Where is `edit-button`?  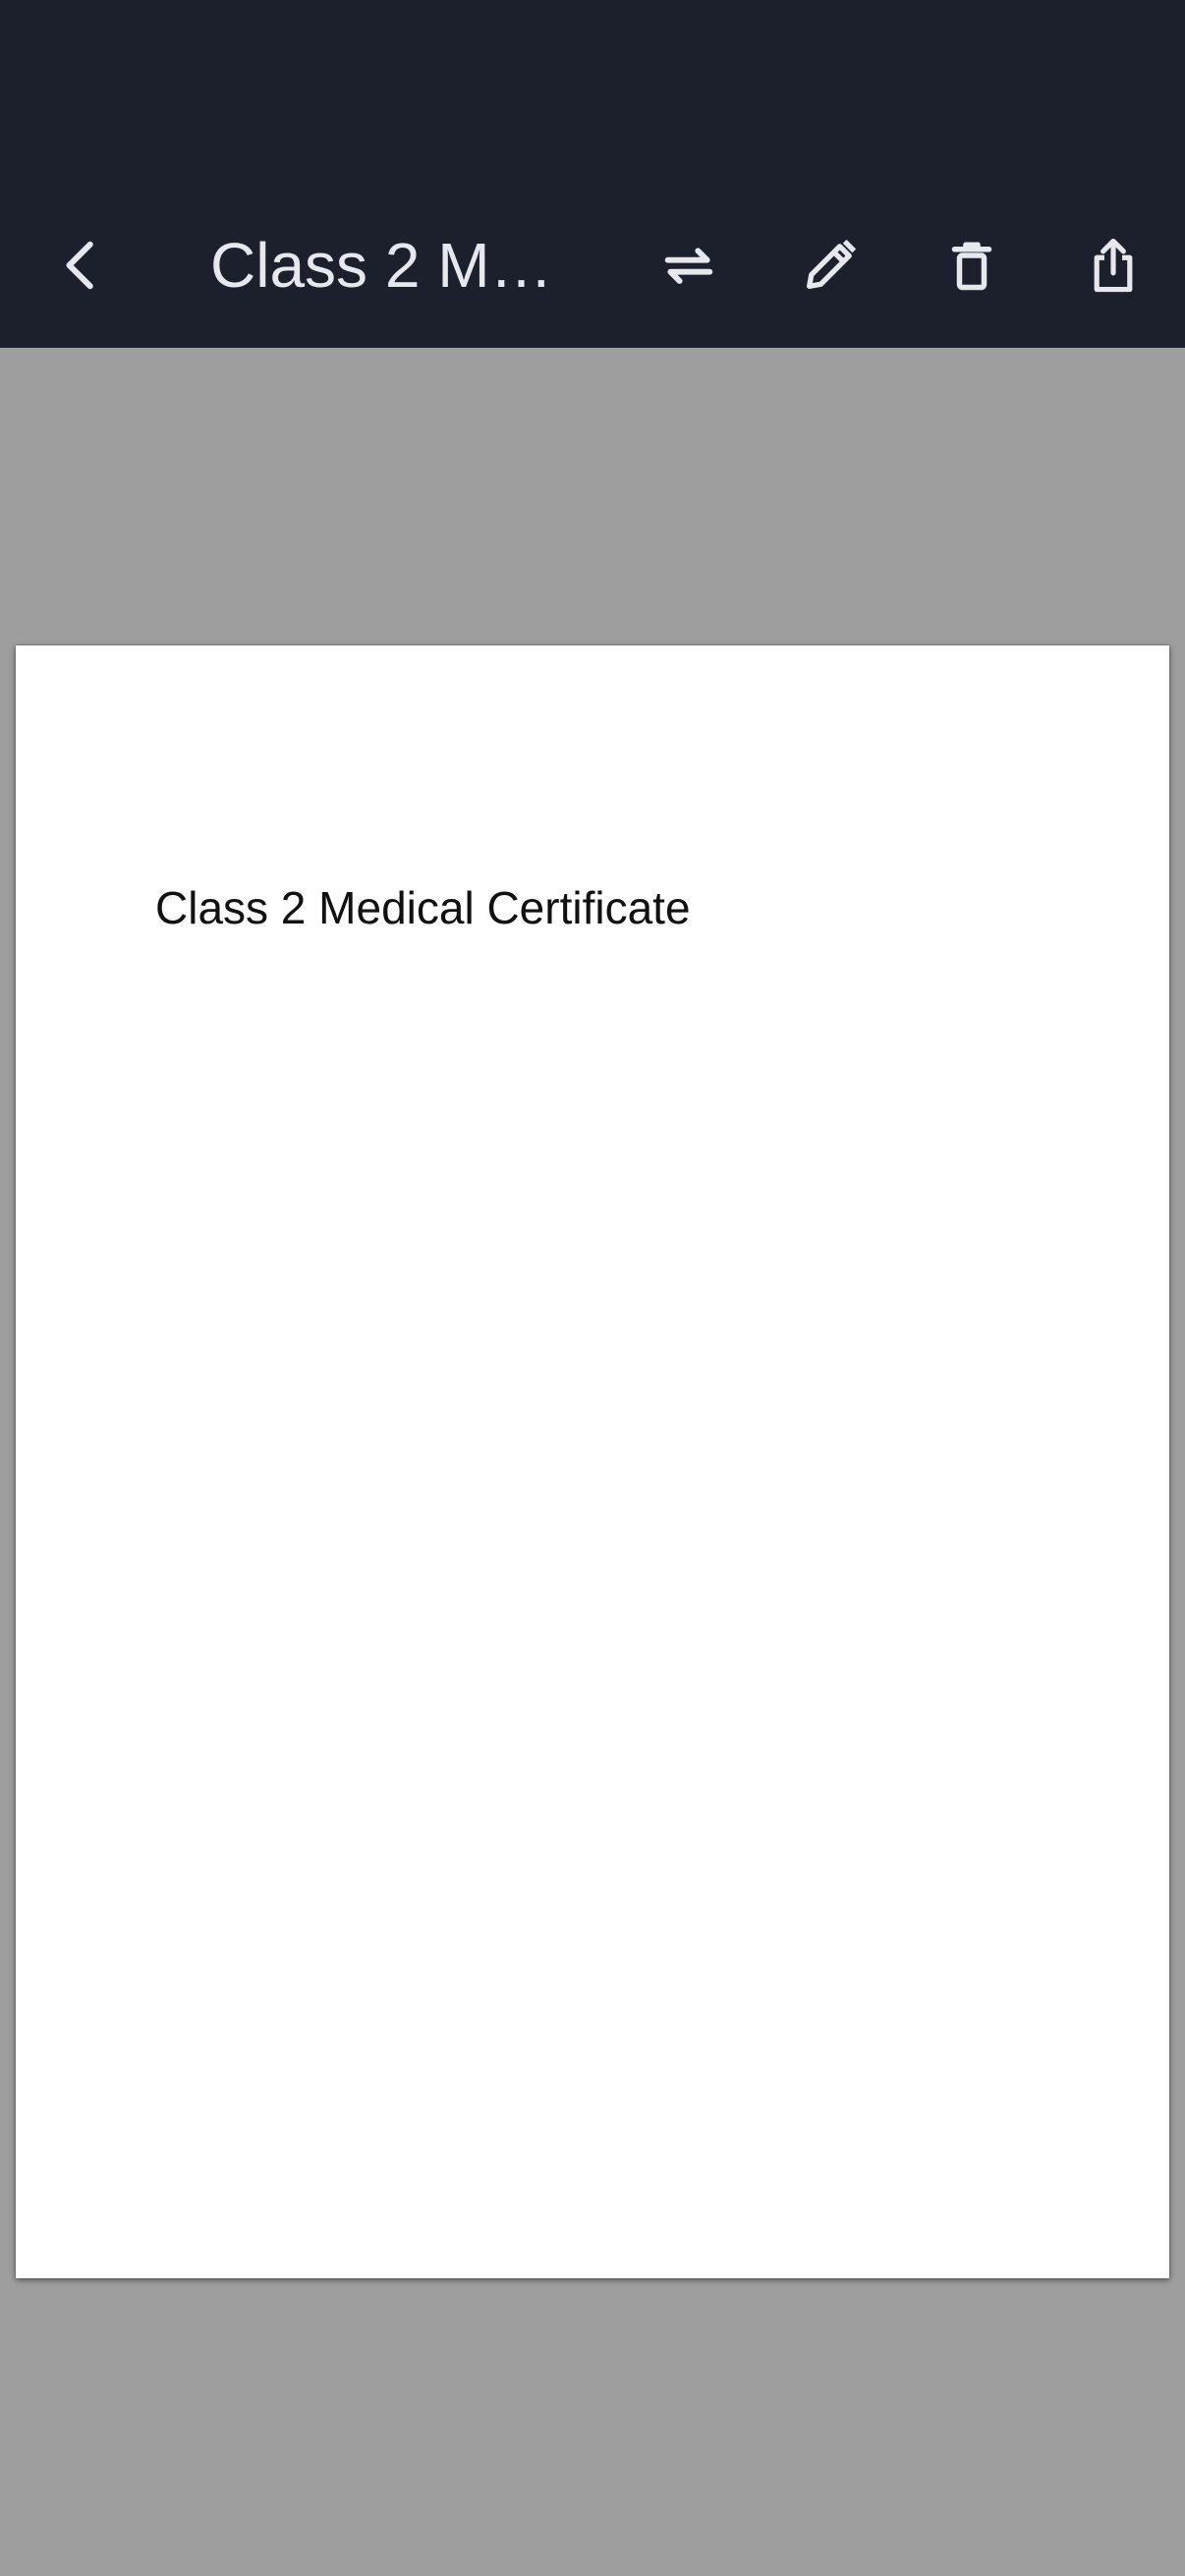
edit-button is located at coordinates (830, 265).